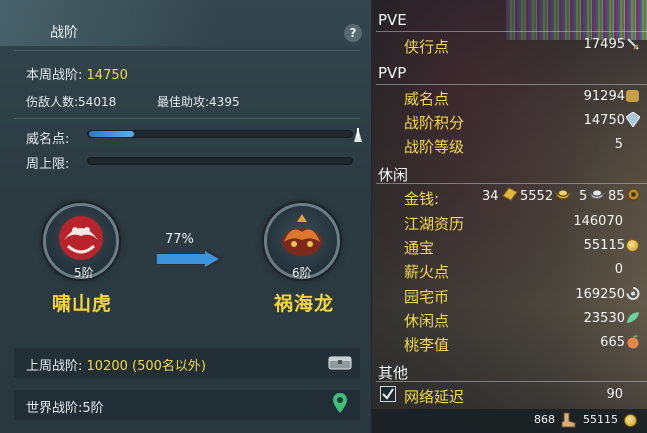 The width and height of the screenshot is (647, 433). What do you see at coordinates (52, 102) in the screenshot?
I see `kills-label: 伤敌人数:` at bounding box center [52, 102].